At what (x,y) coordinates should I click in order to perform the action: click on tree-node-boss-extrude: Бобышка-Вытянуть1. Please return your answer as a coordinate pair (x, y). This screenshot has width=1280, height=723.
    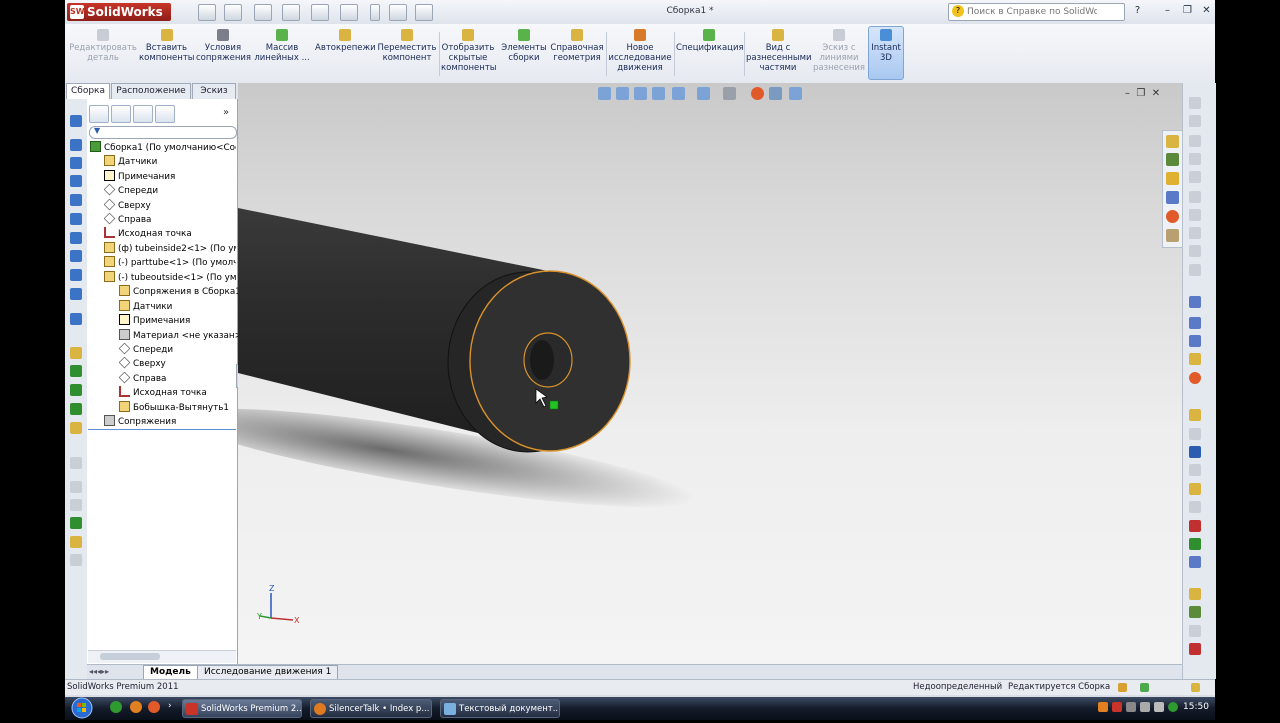
    Looking at the image, I should click on (174, 407).